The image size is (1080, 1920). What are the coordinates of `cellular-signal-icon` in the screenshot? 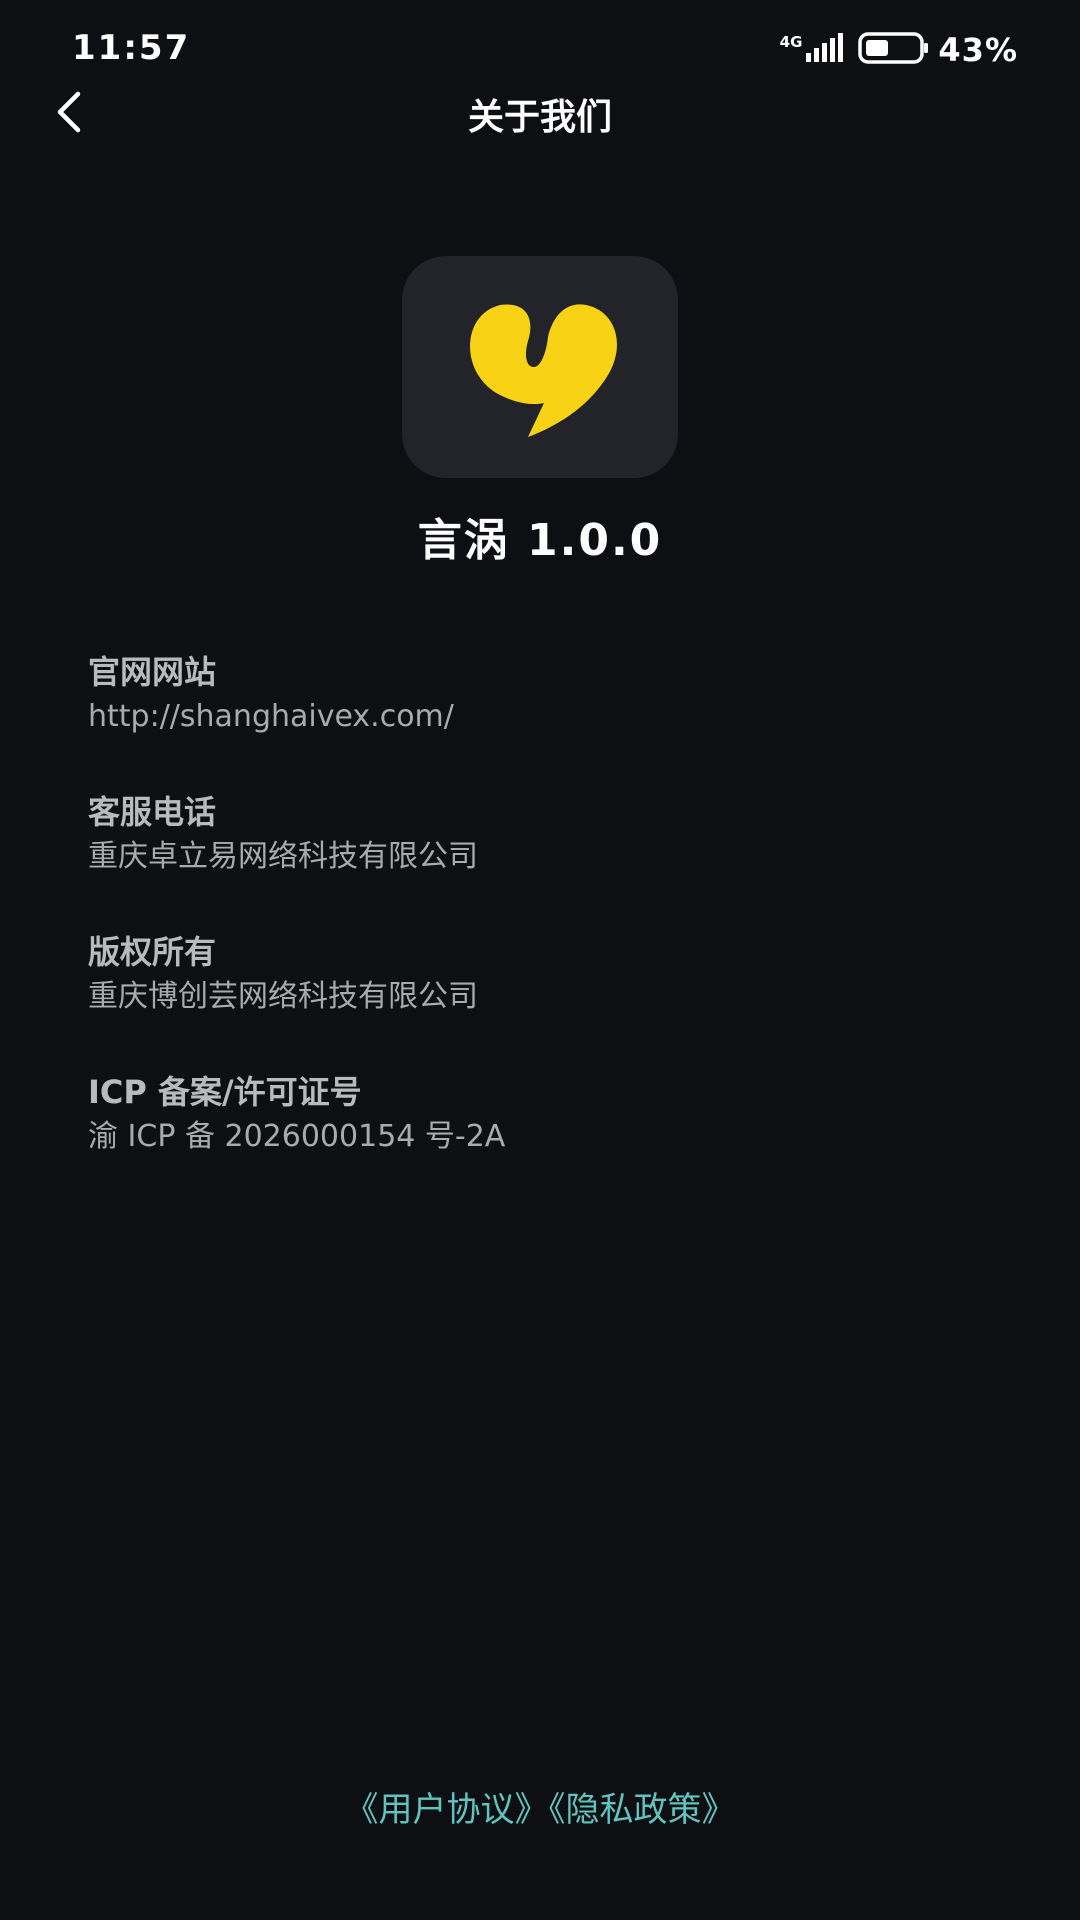 It's located at (824, 50).